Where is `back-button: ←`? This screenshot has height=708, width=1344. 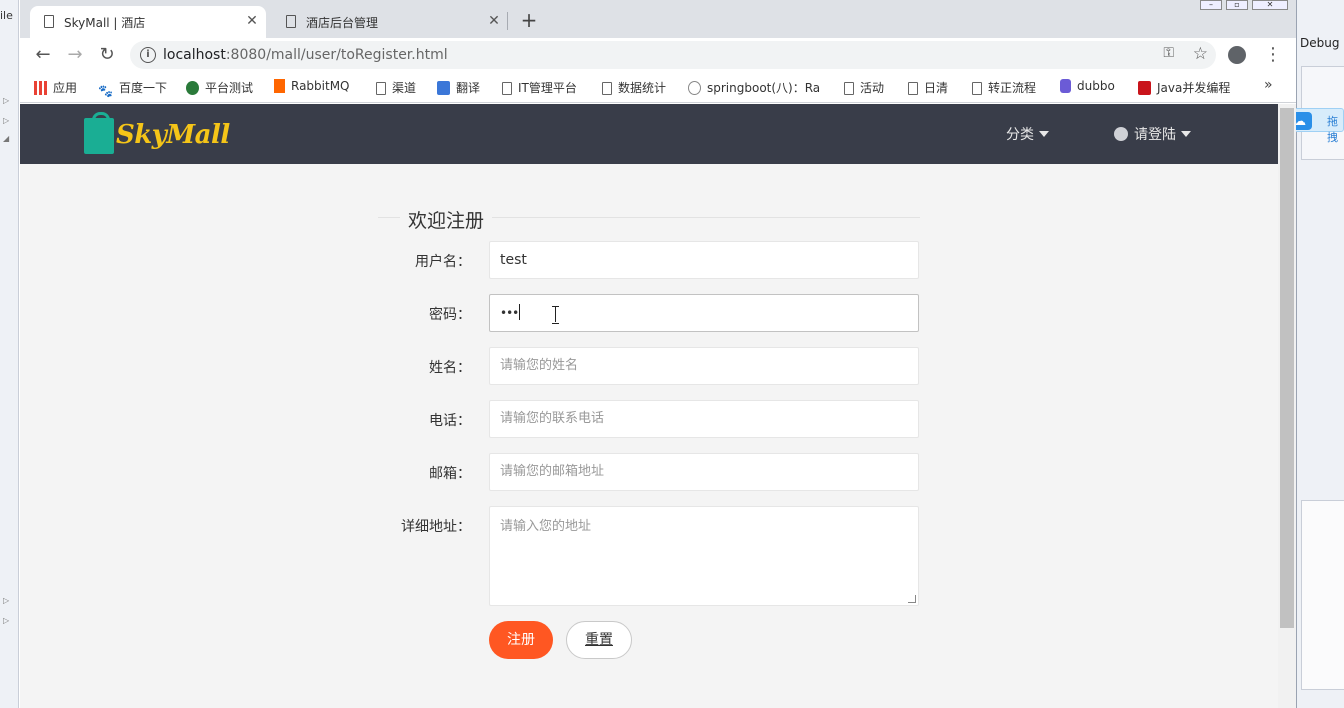
back-button: ← is located at coordinates (43, 55).